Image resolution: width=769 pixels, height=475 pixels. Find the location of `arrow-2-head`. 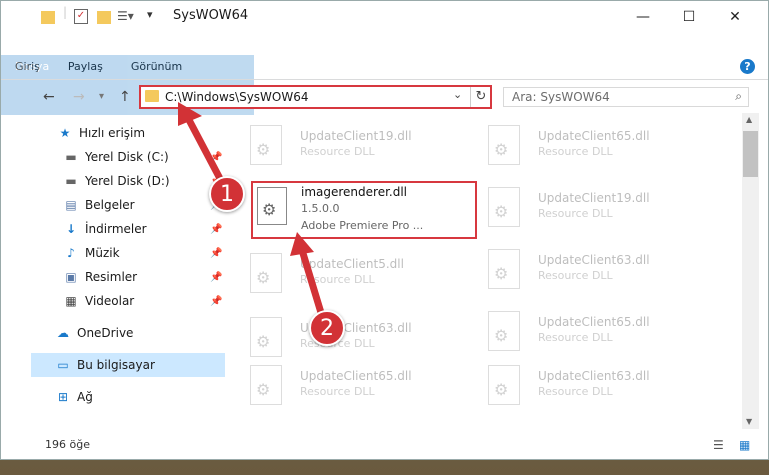

arrow-2-head is located at coordinates (302, 244).